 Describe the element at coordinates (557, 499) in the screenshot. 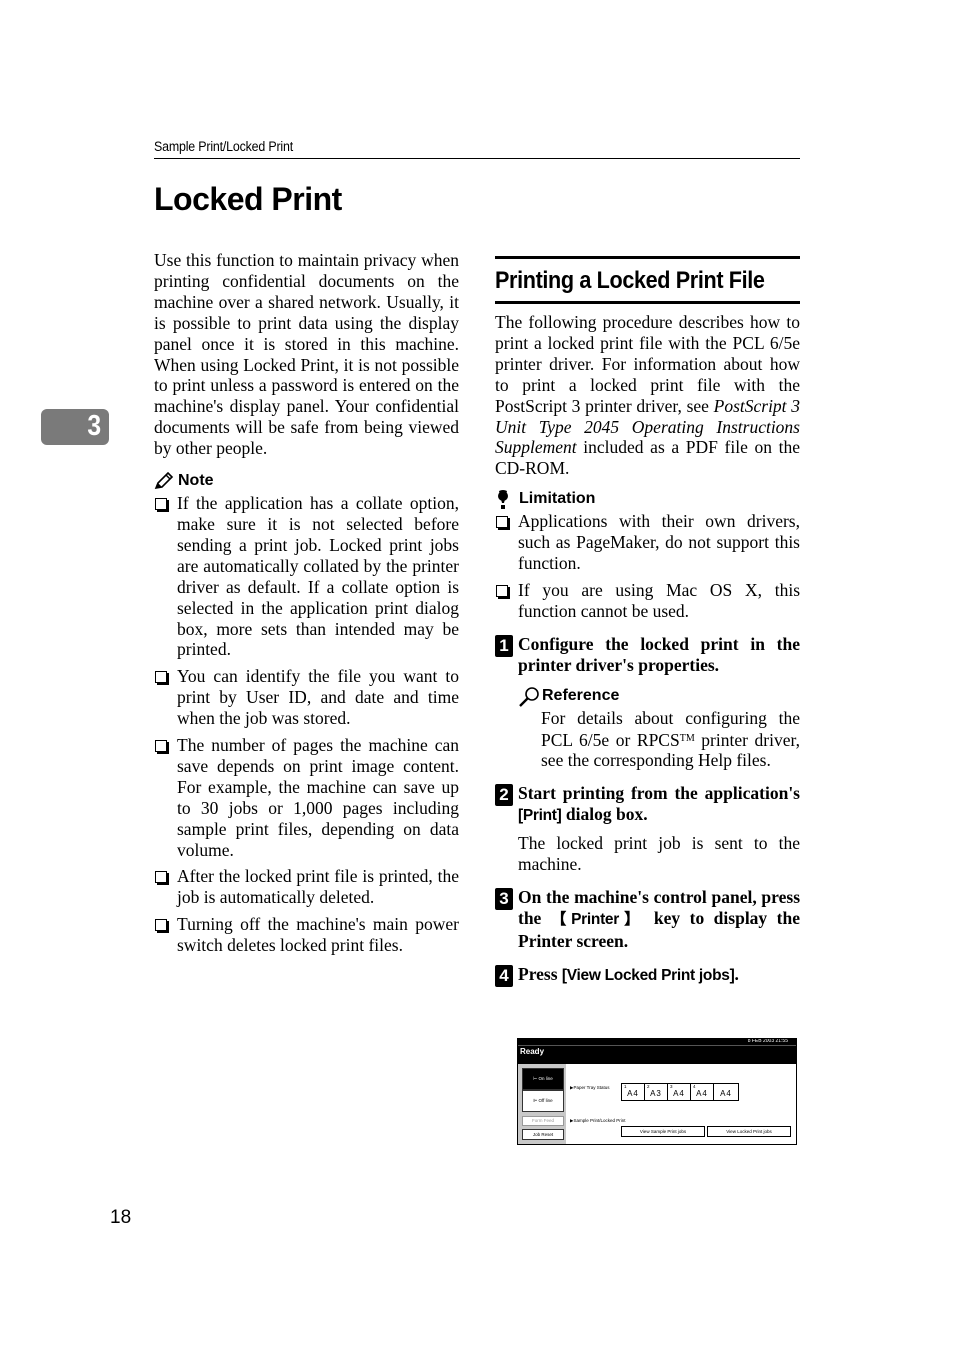

I see `limitation-label: Limitation` at that location.